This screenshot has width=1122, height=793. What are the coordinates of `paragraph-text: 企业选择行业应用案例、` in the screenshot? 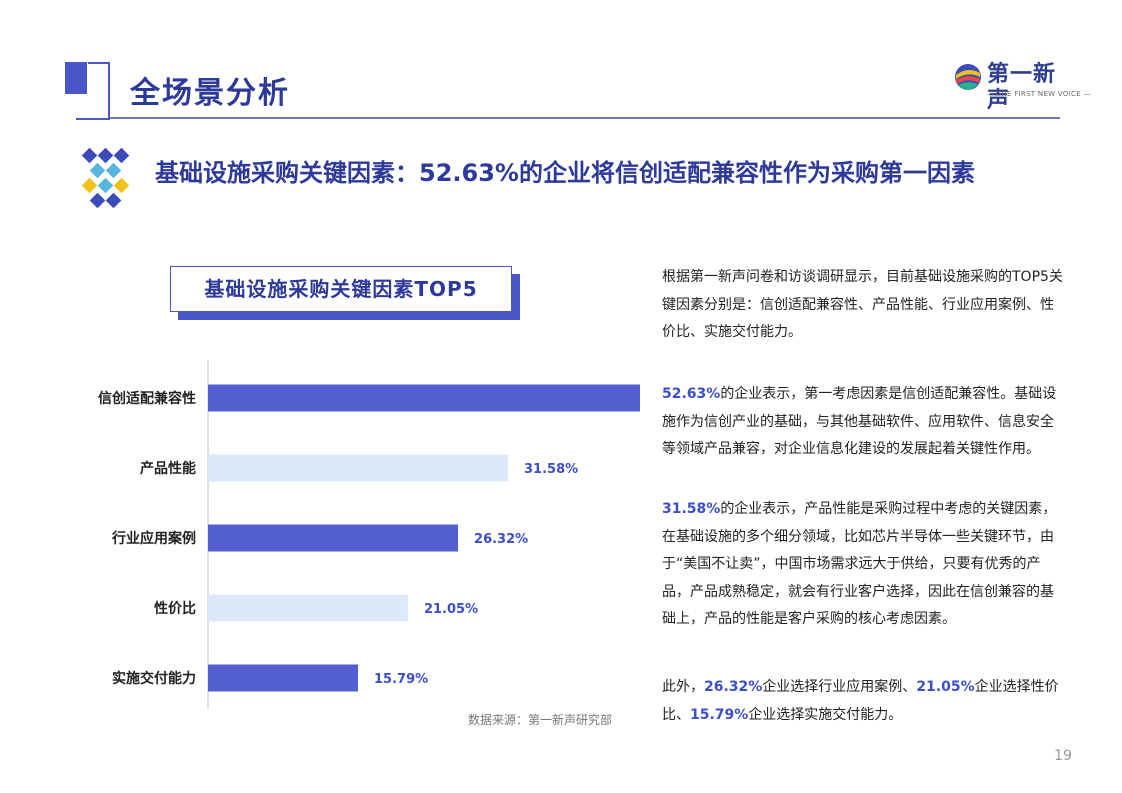 It's located at (839, 687).